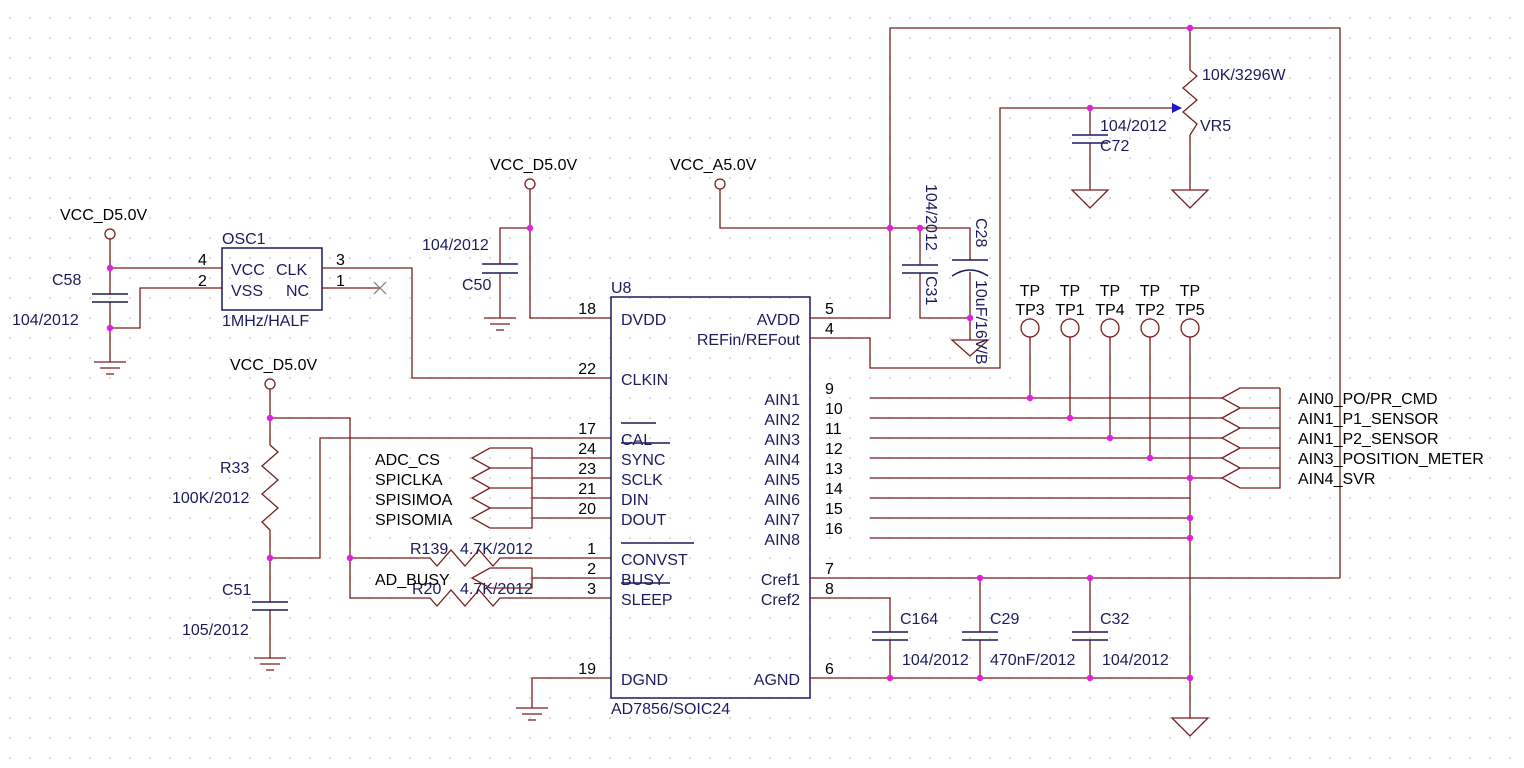 This screenshot has width=1524, height=768. Describe the element at coordinates (829, 389) in the screenshot. I see `u8-pin-number: 9` at that location.